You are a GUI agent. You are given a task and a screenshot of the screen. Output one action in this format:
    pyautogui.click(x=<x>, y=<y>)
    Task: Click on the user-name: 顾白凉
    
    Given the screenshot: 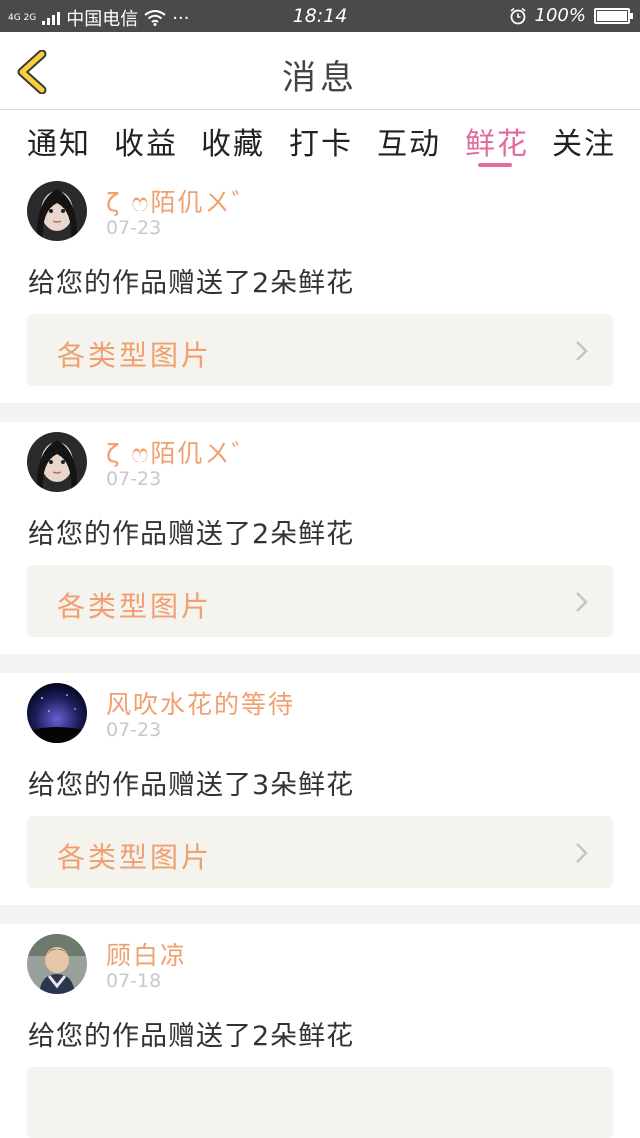 What is the action you would take?
    pyautogui.click(x=146, y=954)
    